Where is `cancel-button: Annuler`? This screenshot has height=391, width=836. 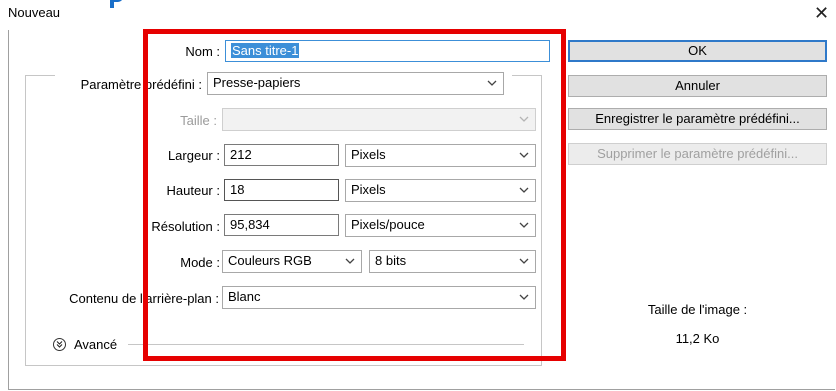
cancel-button: Annuler is located at coordinates (697, 86).